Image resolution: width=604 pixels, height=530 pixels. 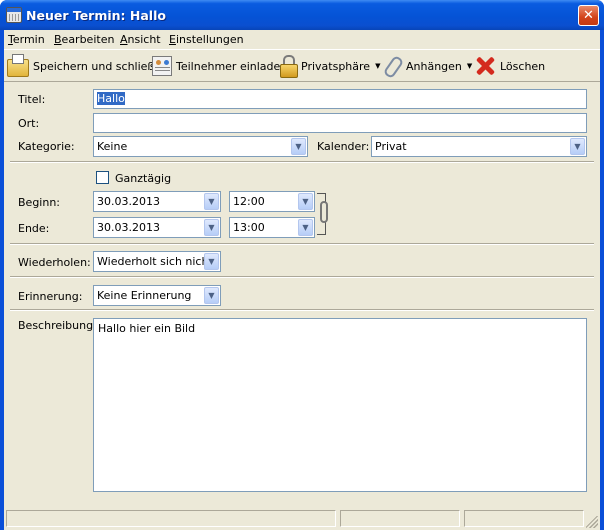 What do you see at coordinates (128, 201) in the screenshot?
I see `start-date-value: 30.03.2013` at bounding box center [128, 201].